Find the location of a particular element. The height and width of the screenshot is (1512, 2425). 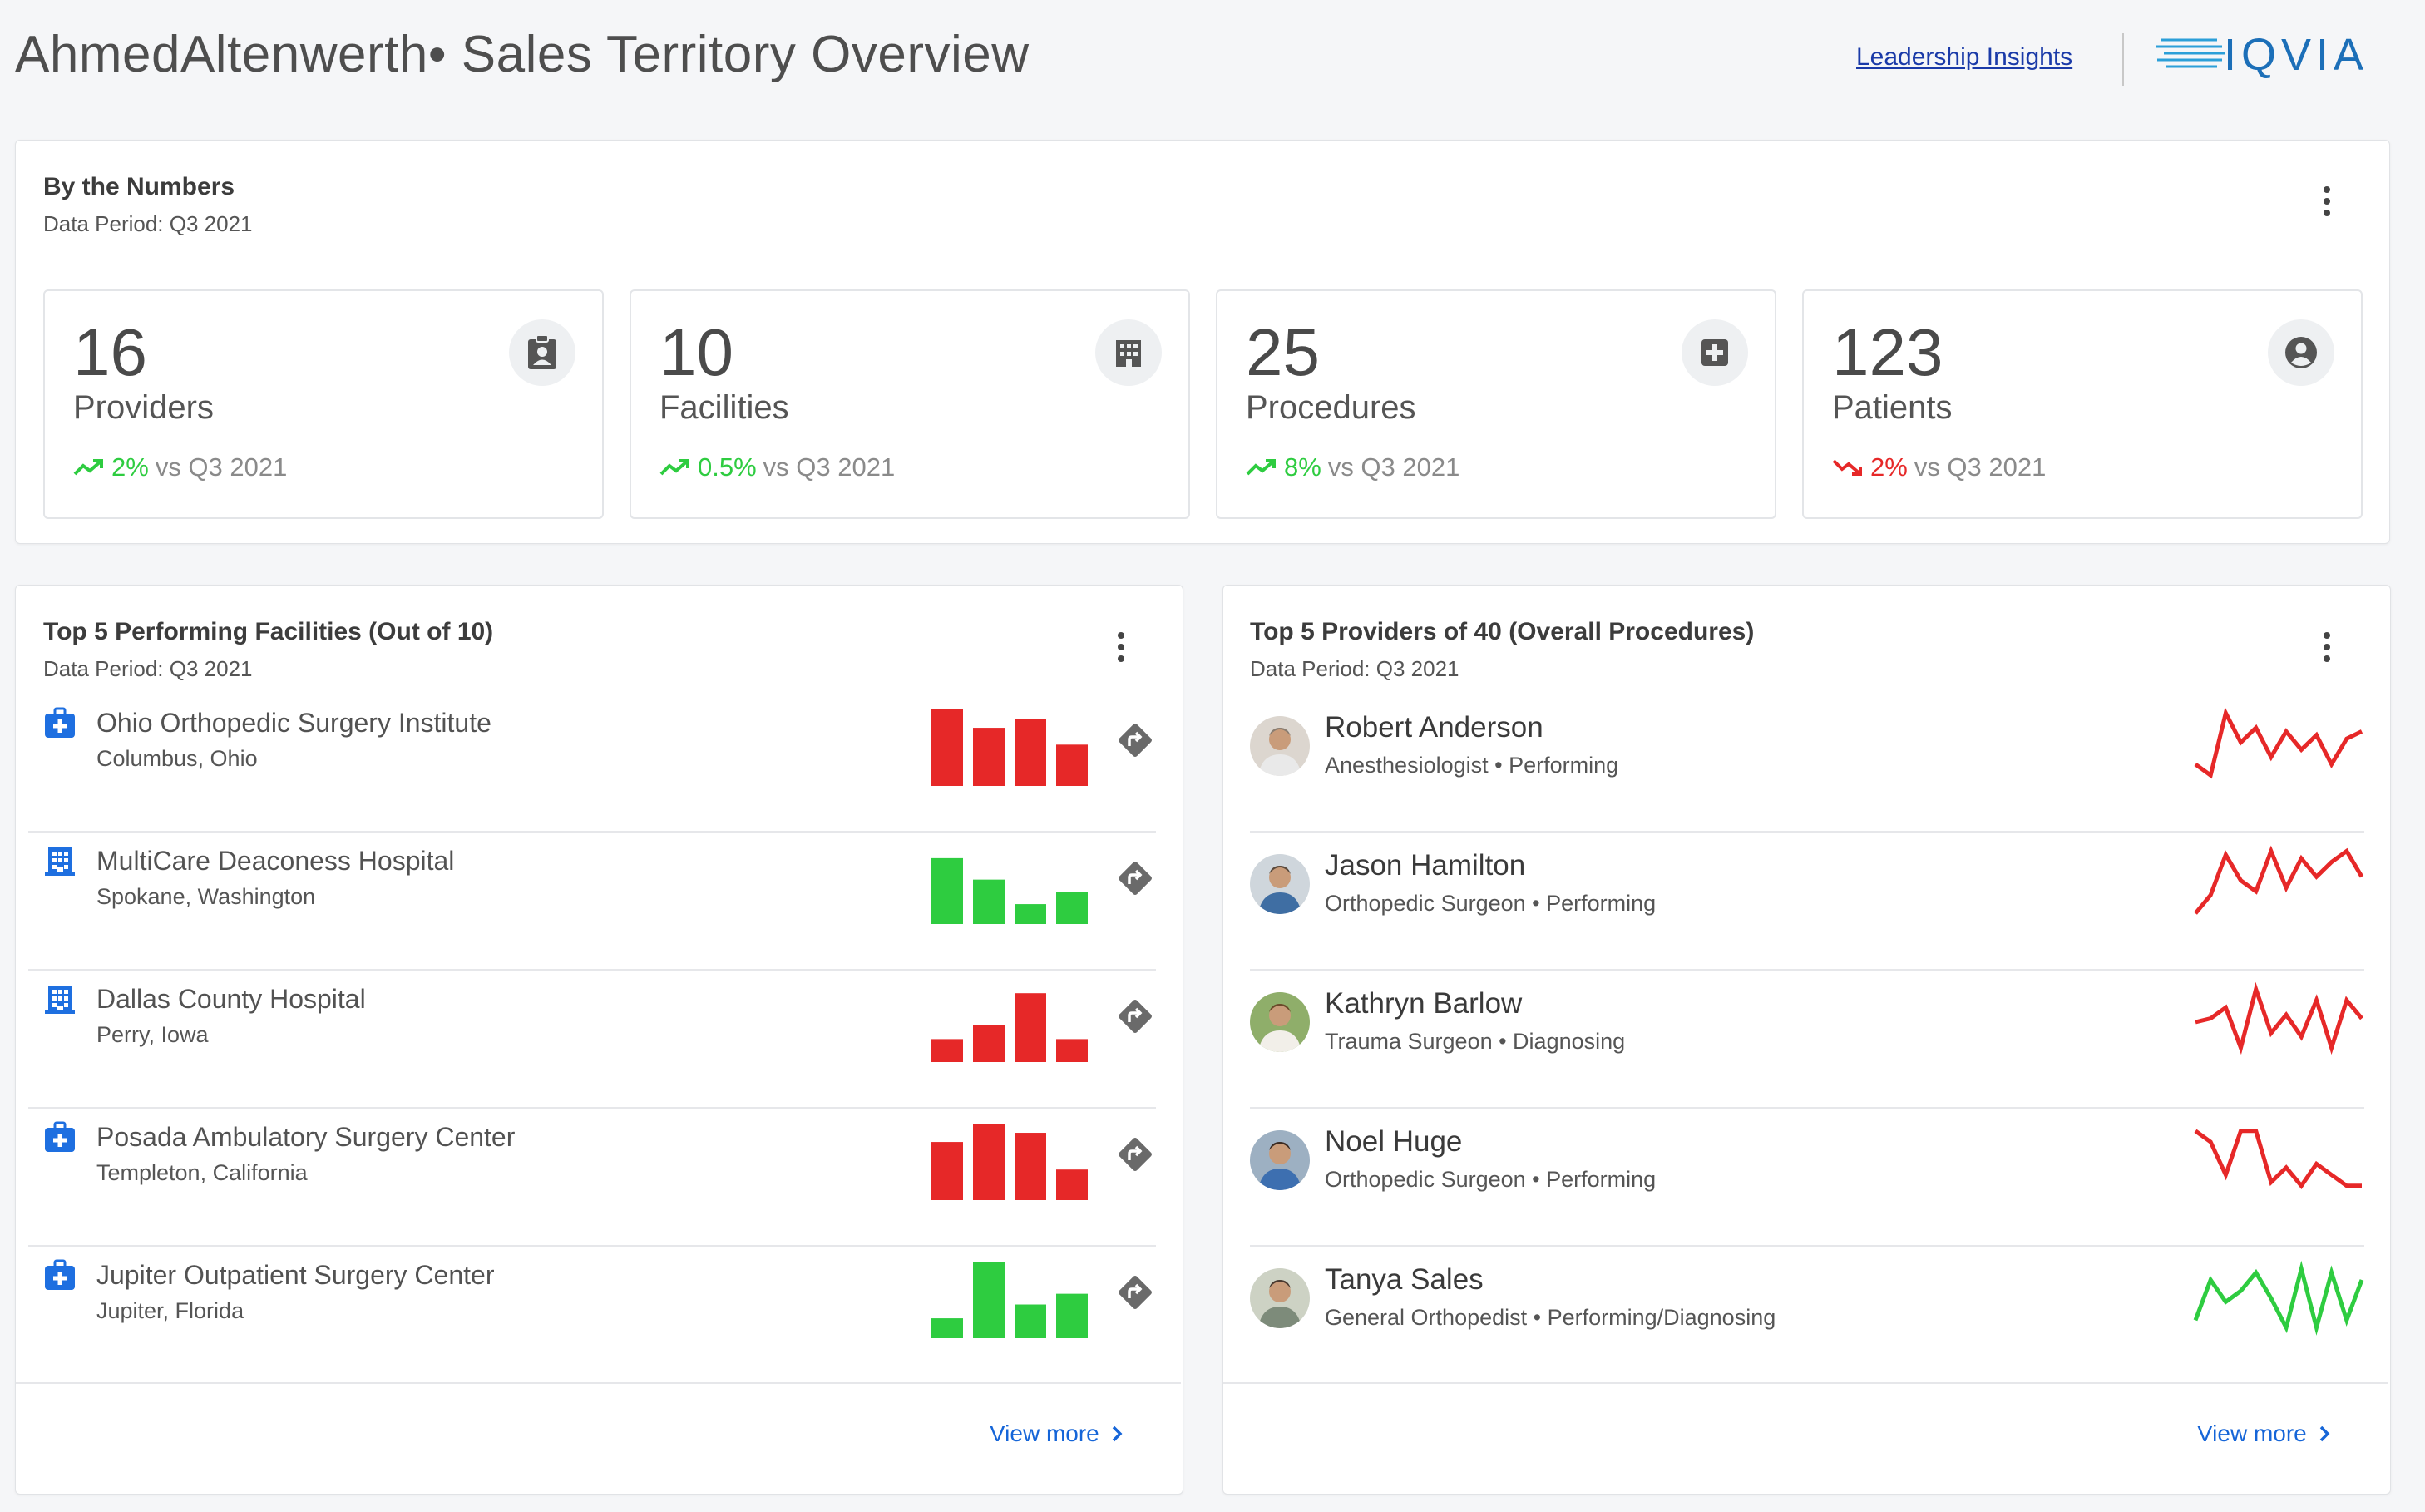

provider-name: Tanya Sales is located at coordinates (1404, 1279).